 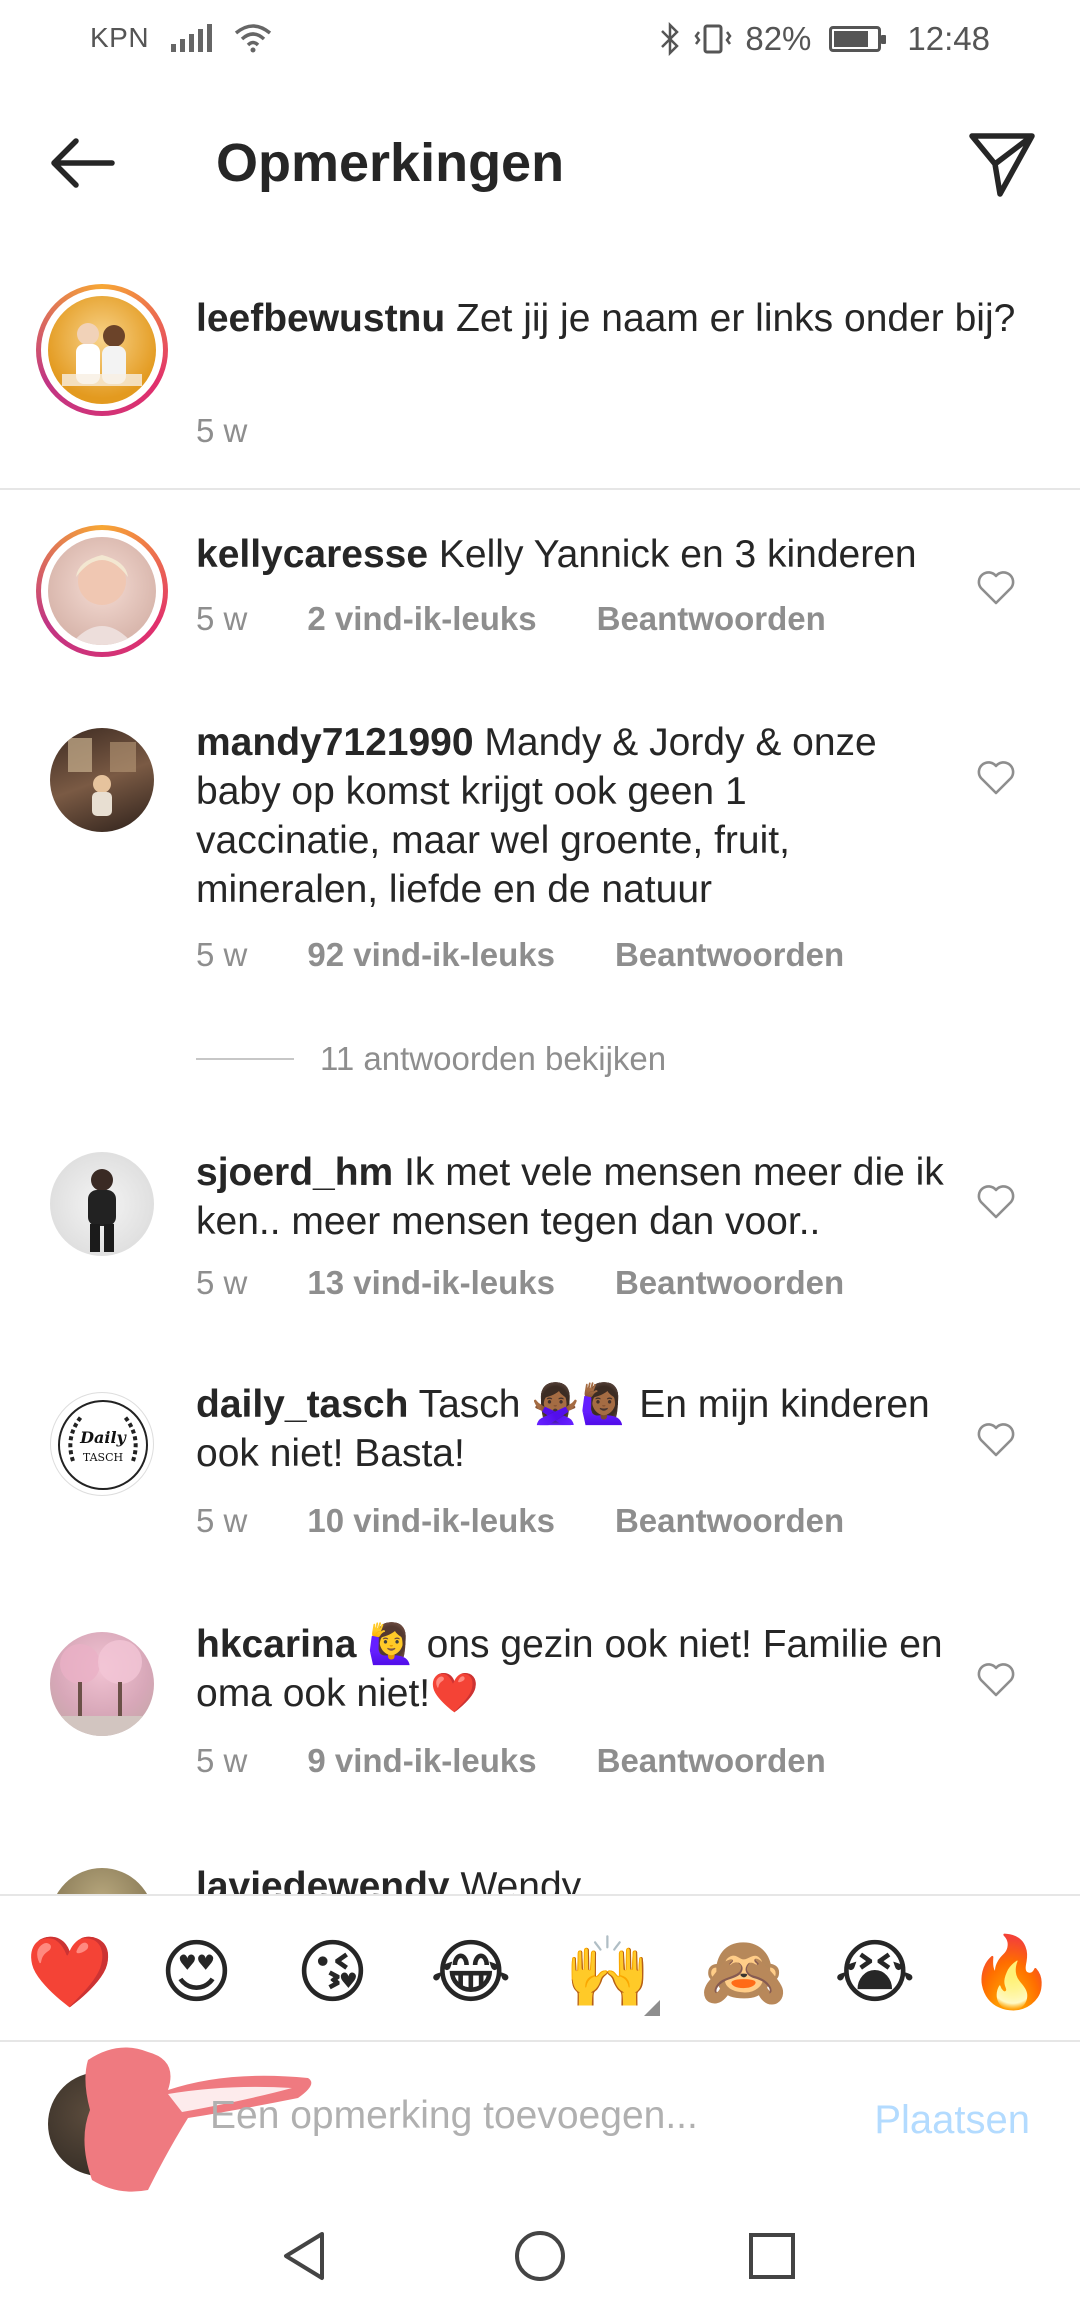 I want to click on nav-back-icon, so click(x=306, y=2256).